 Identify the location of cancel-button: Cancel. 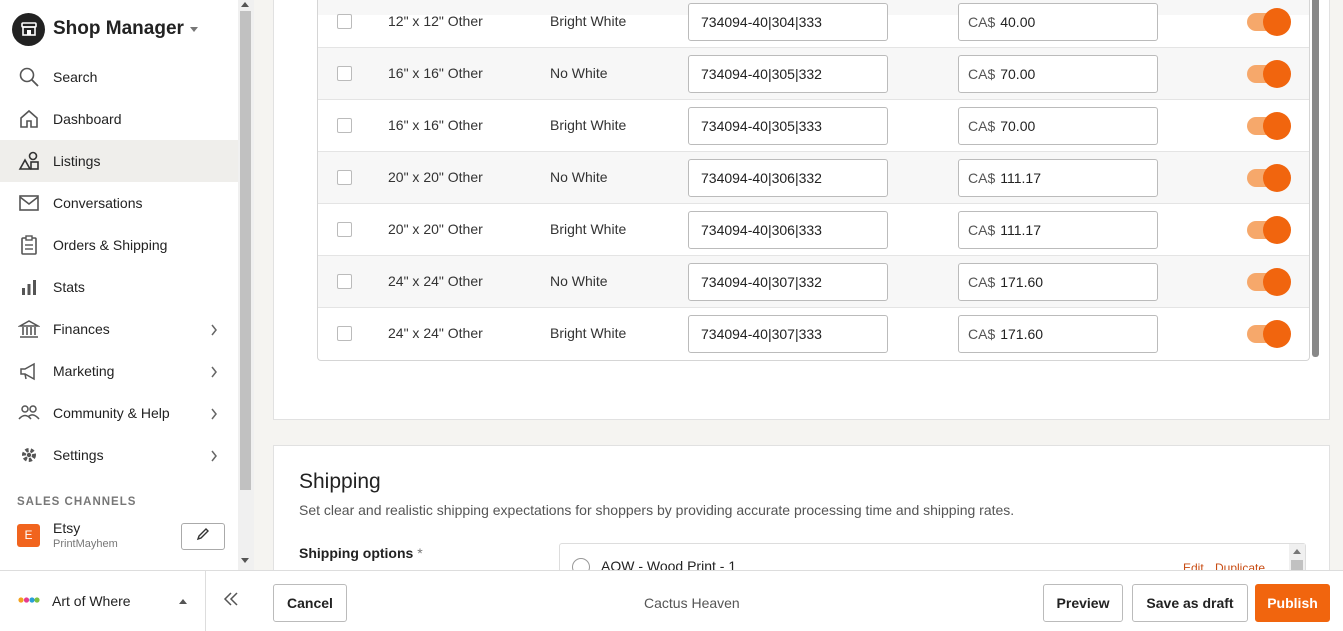
(310, 603).